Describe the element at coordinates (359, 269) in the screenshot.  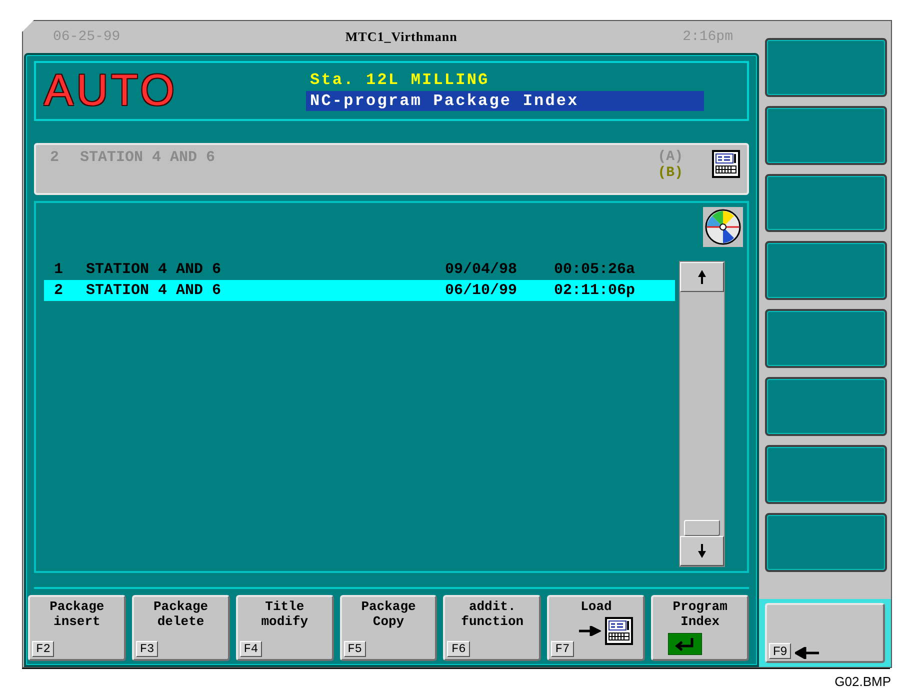
I see `package-row: 1 STATION 4 AND 6 09/04/98 00:05:26a` at that location.